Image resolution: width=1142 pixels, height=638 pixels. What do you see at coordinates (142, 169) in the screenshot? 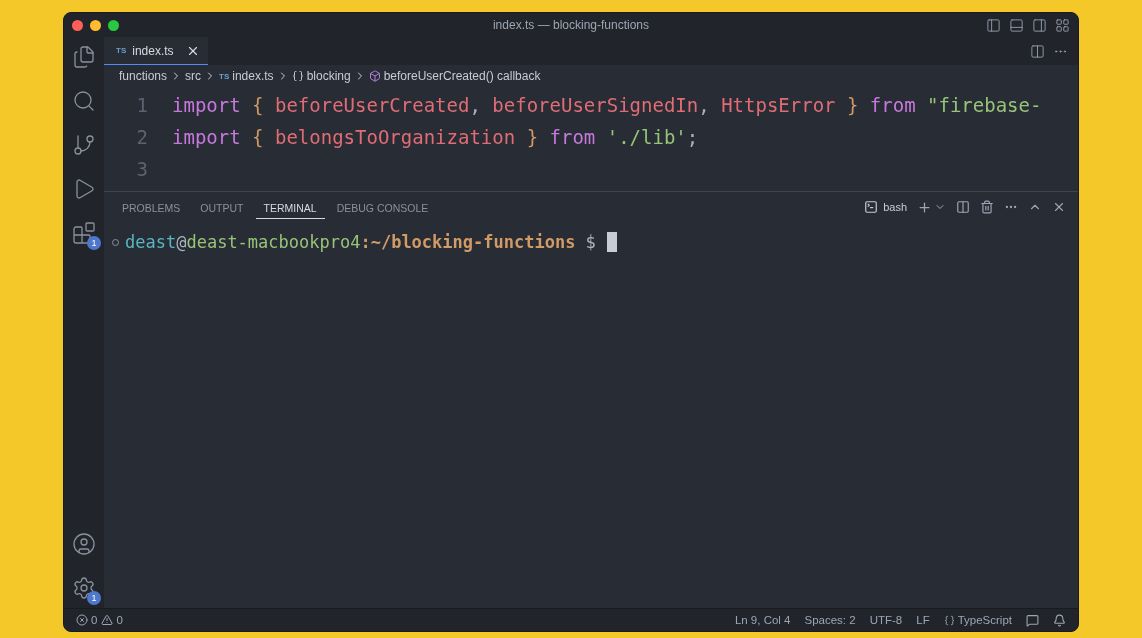
I see `line-number: 3` at bounding box center [142, 169].